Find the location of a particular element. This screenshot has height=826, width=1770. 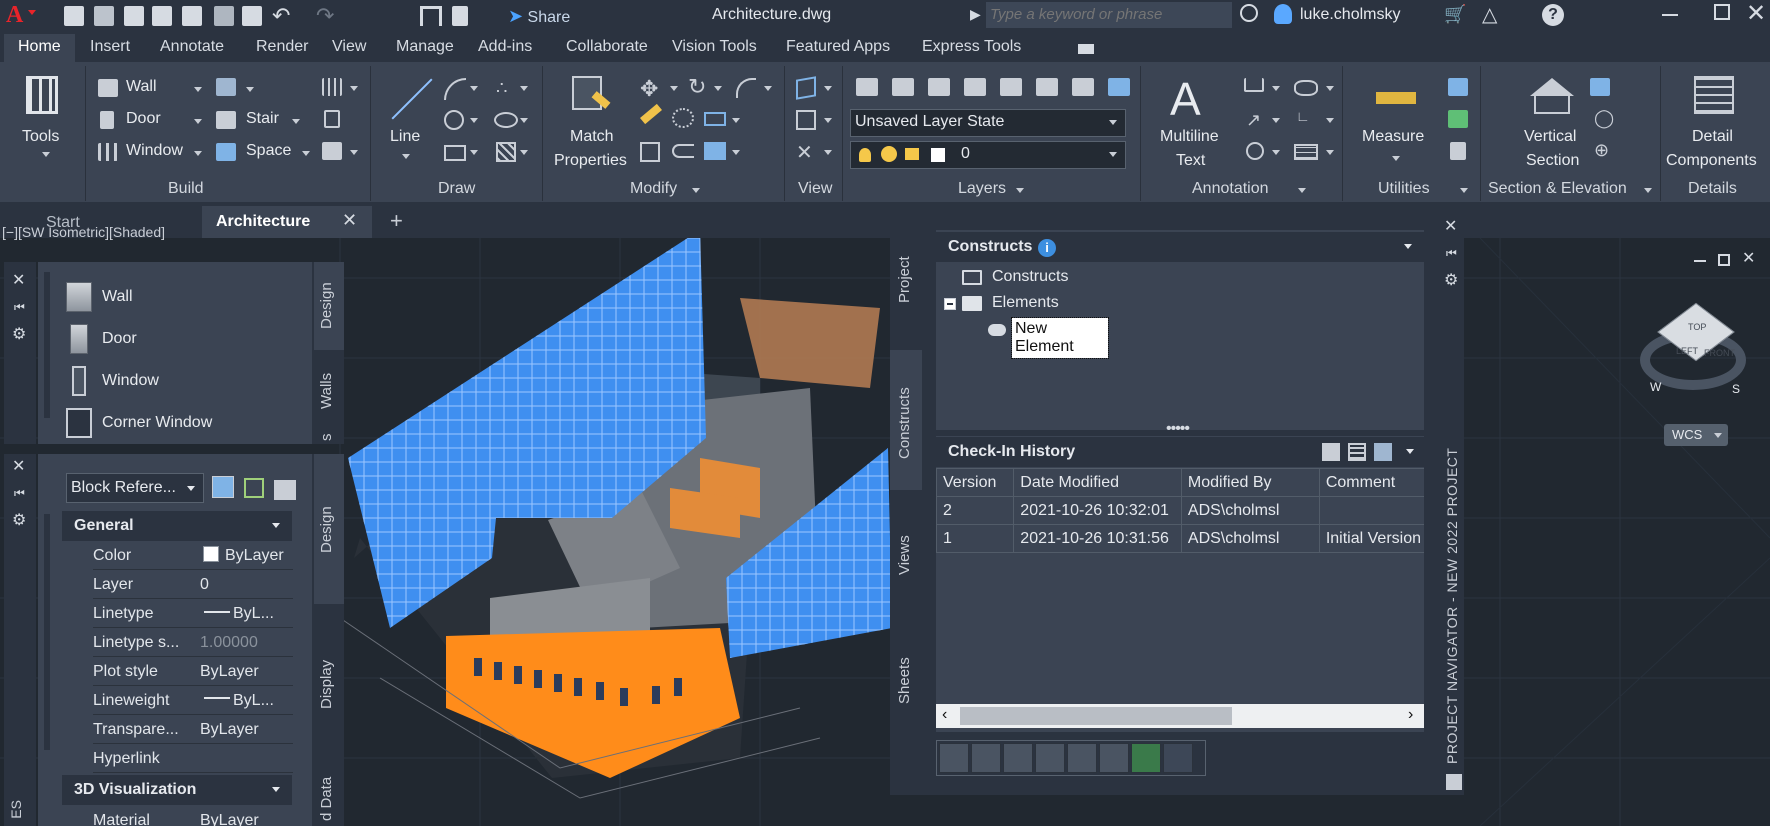

viewport-caret is located at coordinates (828, 120).